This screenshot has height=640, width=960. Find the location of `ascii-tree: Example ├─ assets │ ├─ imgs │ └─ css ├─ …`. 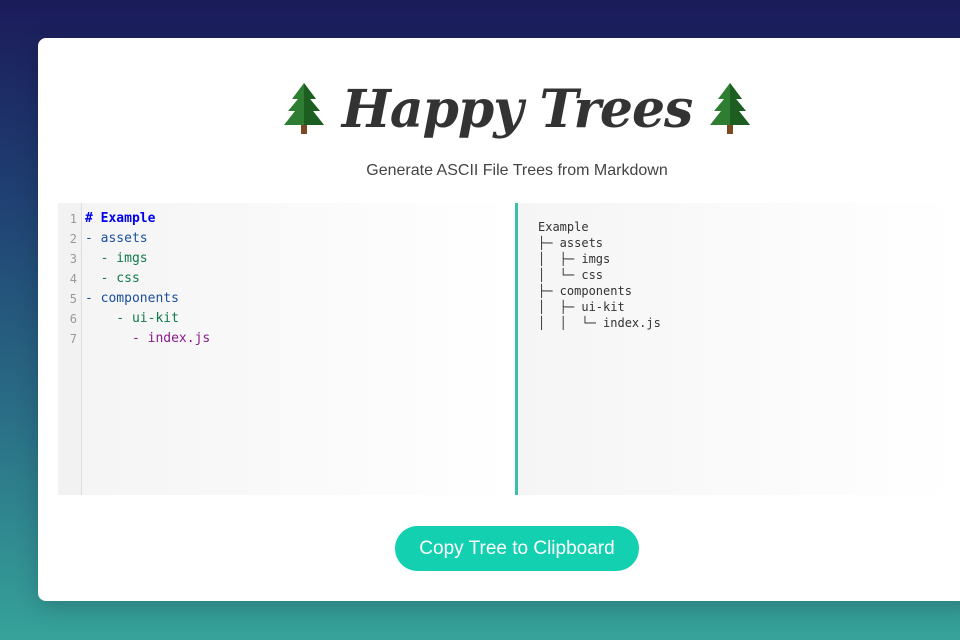

ascii-tree: Example ├─ assets │ ├─ imgs │ └─ css ├─ … is located at coordinates (599, 275).